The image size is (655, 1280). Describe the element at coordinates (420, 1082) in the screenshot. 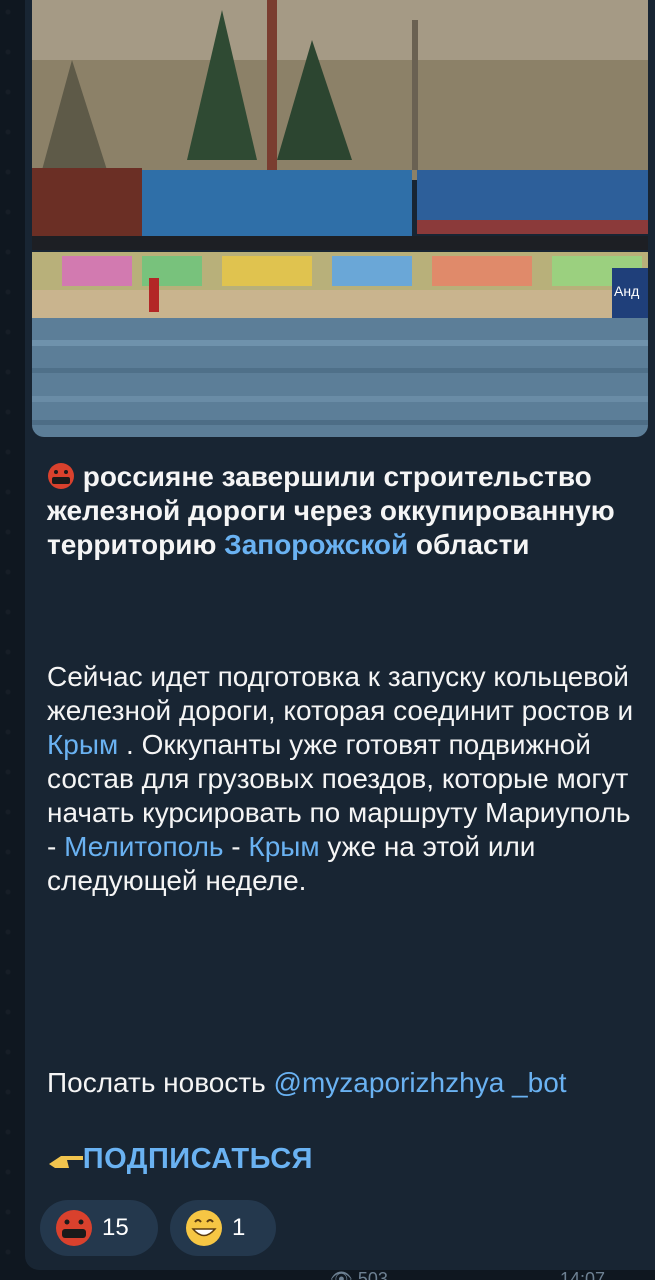

I see `bot-link: @myzaporizhzhya _bot` at that location.